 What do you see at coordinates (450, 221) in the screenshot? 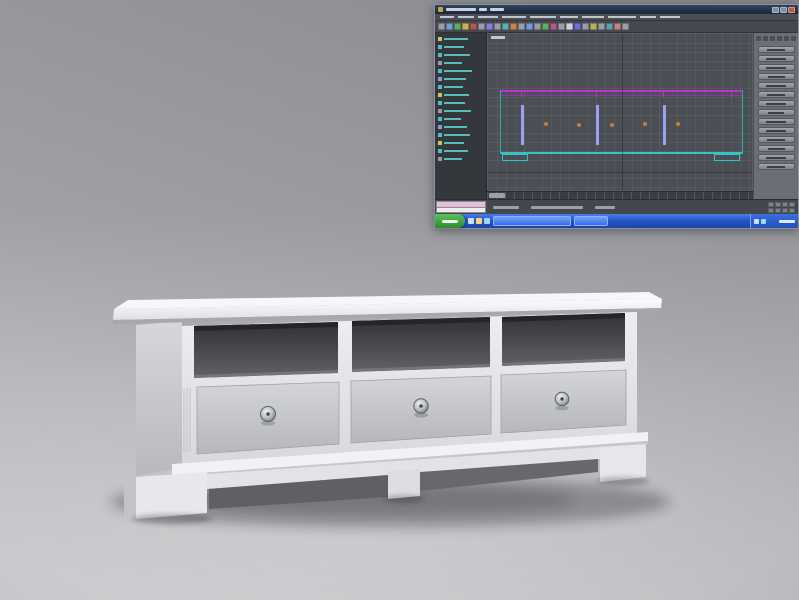
I see `start-button` at bounding box center [450, 221].